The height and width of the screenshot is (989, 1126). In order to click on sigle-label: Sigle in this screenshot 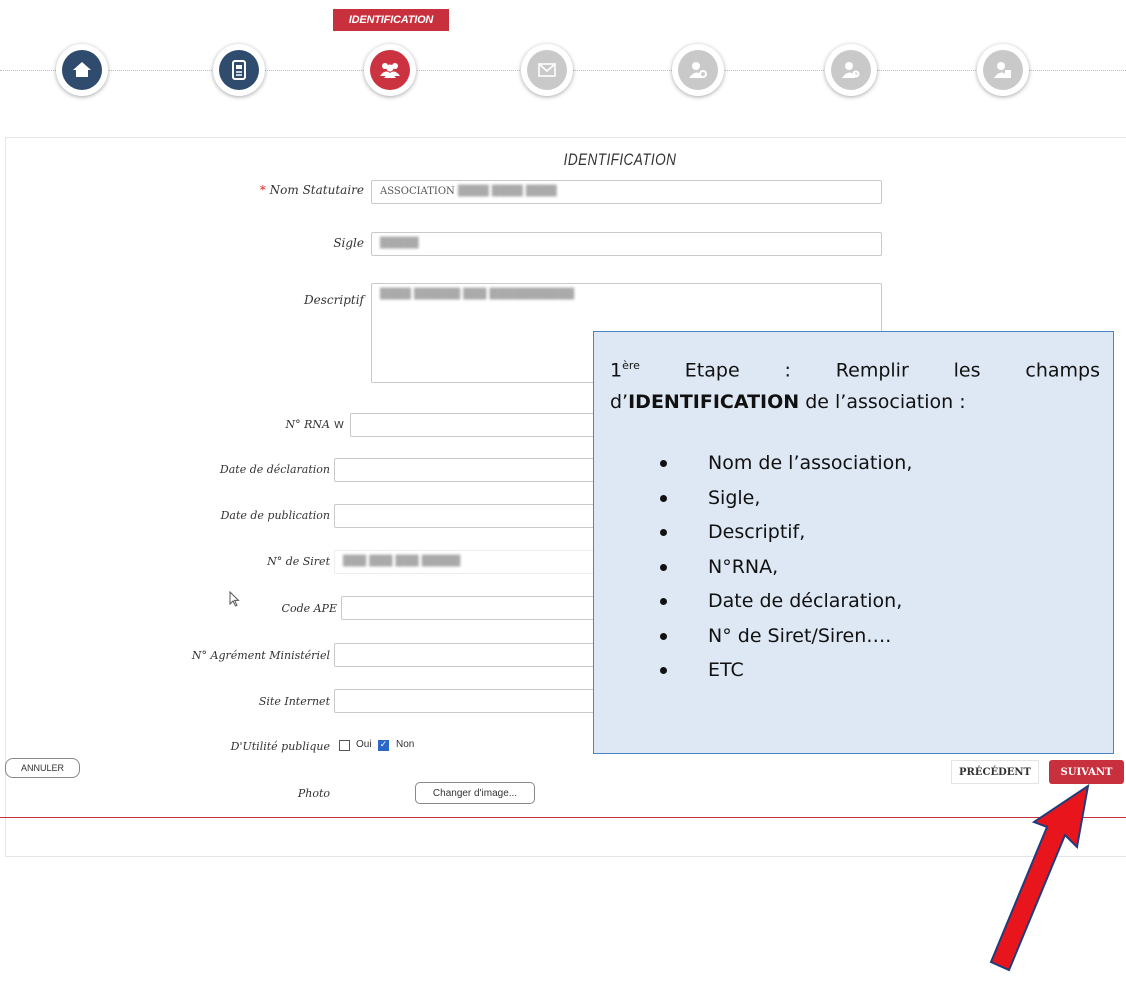, I will do `click(348, 243)`.